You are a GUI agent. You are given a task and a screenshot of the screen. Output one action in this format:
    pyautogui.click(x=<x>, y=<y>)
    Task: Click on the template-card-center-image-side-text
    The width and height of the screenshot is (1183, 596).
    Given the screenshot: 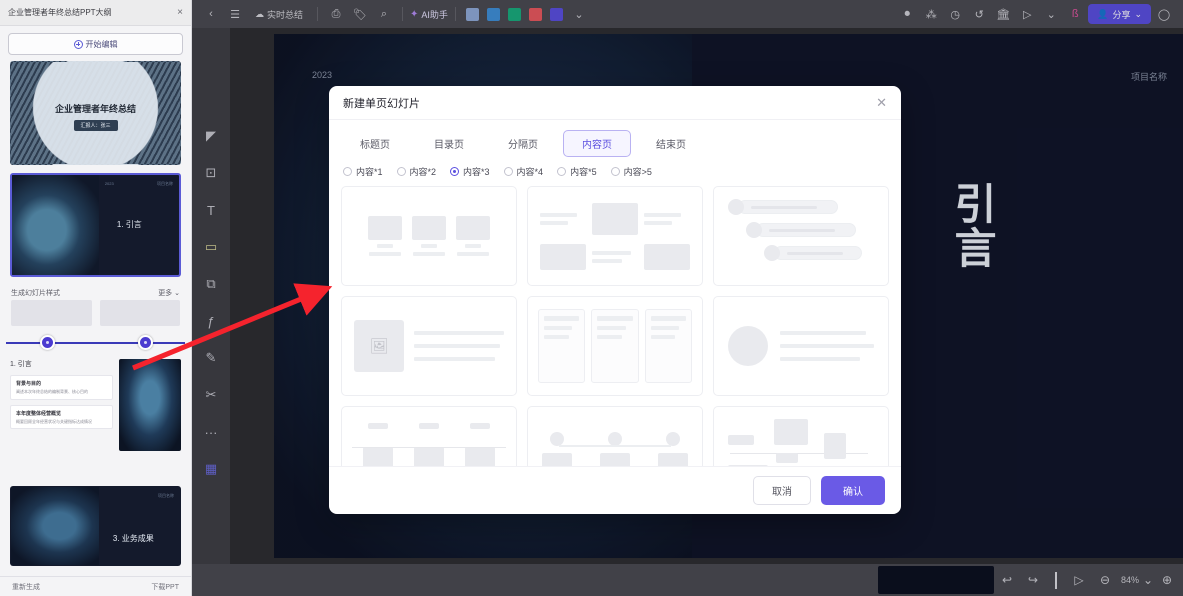 What is the action you would take?
    pyautogui.click(x=615, y=236)
    